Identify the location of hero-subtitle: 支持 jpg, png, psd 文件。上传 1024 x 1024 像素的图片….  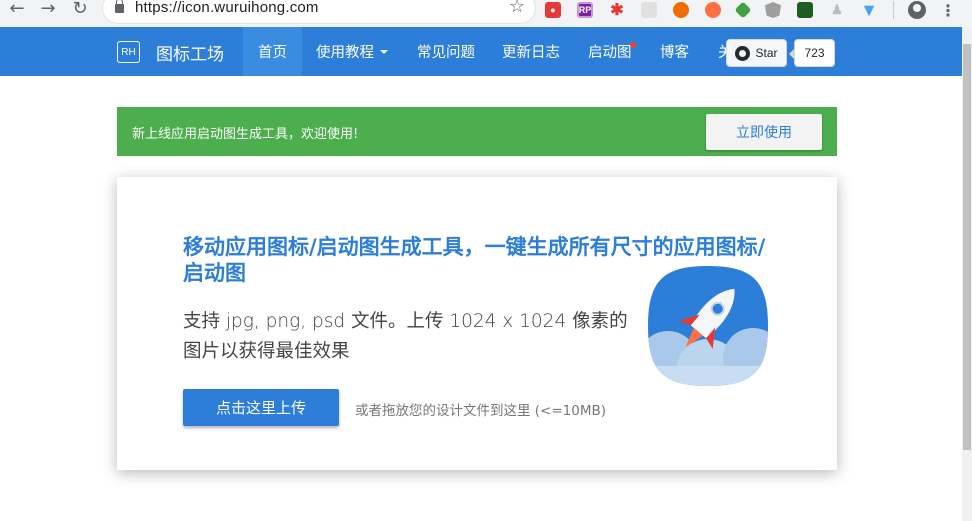
(405, 336).